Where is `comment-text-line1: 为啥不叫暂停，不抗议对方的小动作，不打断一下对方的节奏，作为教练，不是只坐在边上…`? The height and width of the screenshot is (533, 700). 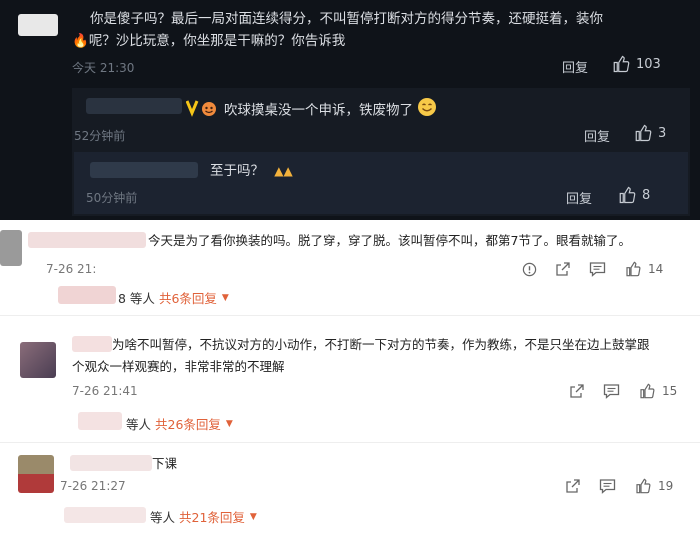
comment-text-line1: 为啥不叫暂停，不抗议对方的小动作，不打断一下对方的节奏，作为教练，不是只坐在边上… is located at coordinates (381, 344).